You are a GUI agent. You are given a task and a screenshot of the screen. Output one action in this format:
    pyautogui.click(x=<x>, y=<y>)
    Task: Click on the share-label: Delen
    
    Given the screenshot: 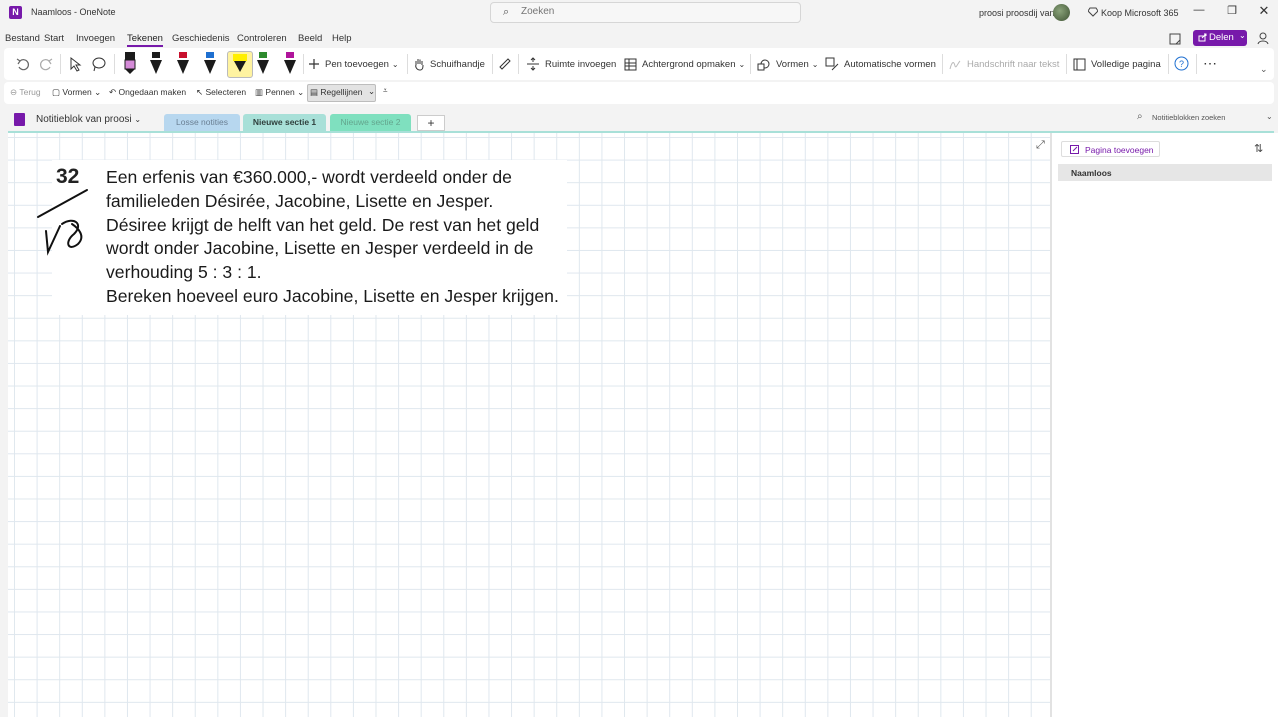 What is the action you would take?
    pyautogui.click(x=1221, y=37)
    